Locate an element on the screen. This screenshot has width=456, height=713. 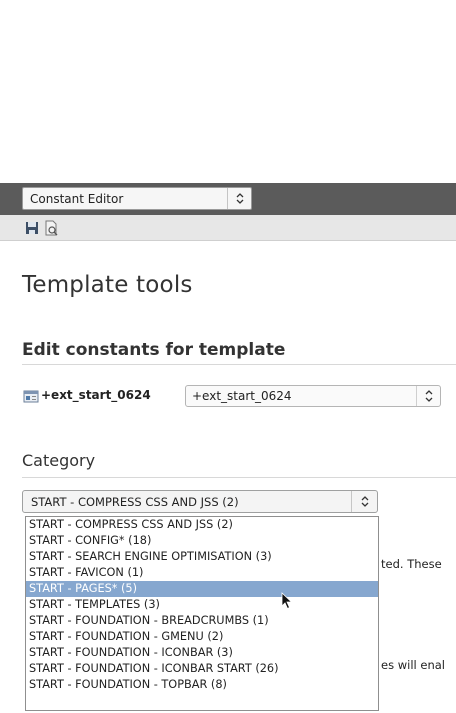
module-menu-value: Constant Editor is located at coordinates (77, 199).